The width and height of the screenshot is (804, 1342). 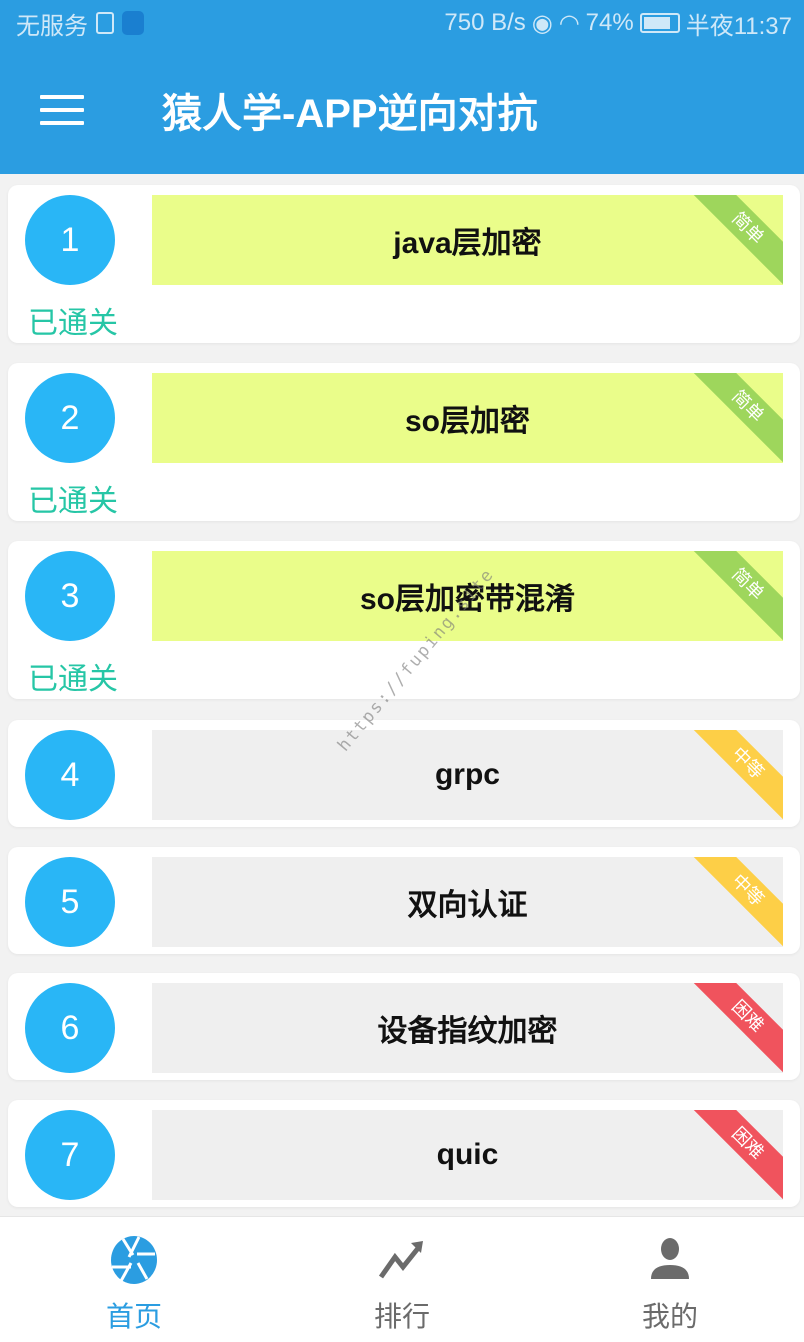 I want to click on challenge-title: quic, so click(x=467, y=1154).